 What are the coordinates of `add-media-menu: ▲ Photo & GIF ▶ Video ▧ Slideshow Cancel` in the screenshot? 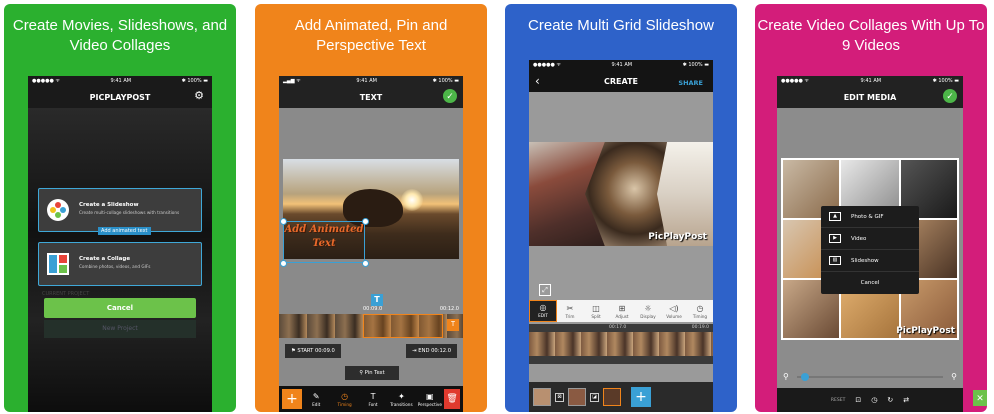 It's located at (870, 250).